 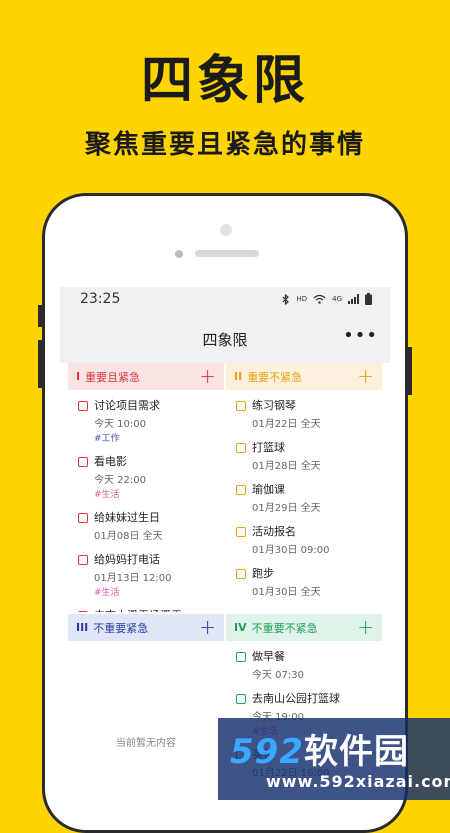 I want to click on watermark-logo: 592软件园 www.592xiazai.com, so click(x=334, y=759).